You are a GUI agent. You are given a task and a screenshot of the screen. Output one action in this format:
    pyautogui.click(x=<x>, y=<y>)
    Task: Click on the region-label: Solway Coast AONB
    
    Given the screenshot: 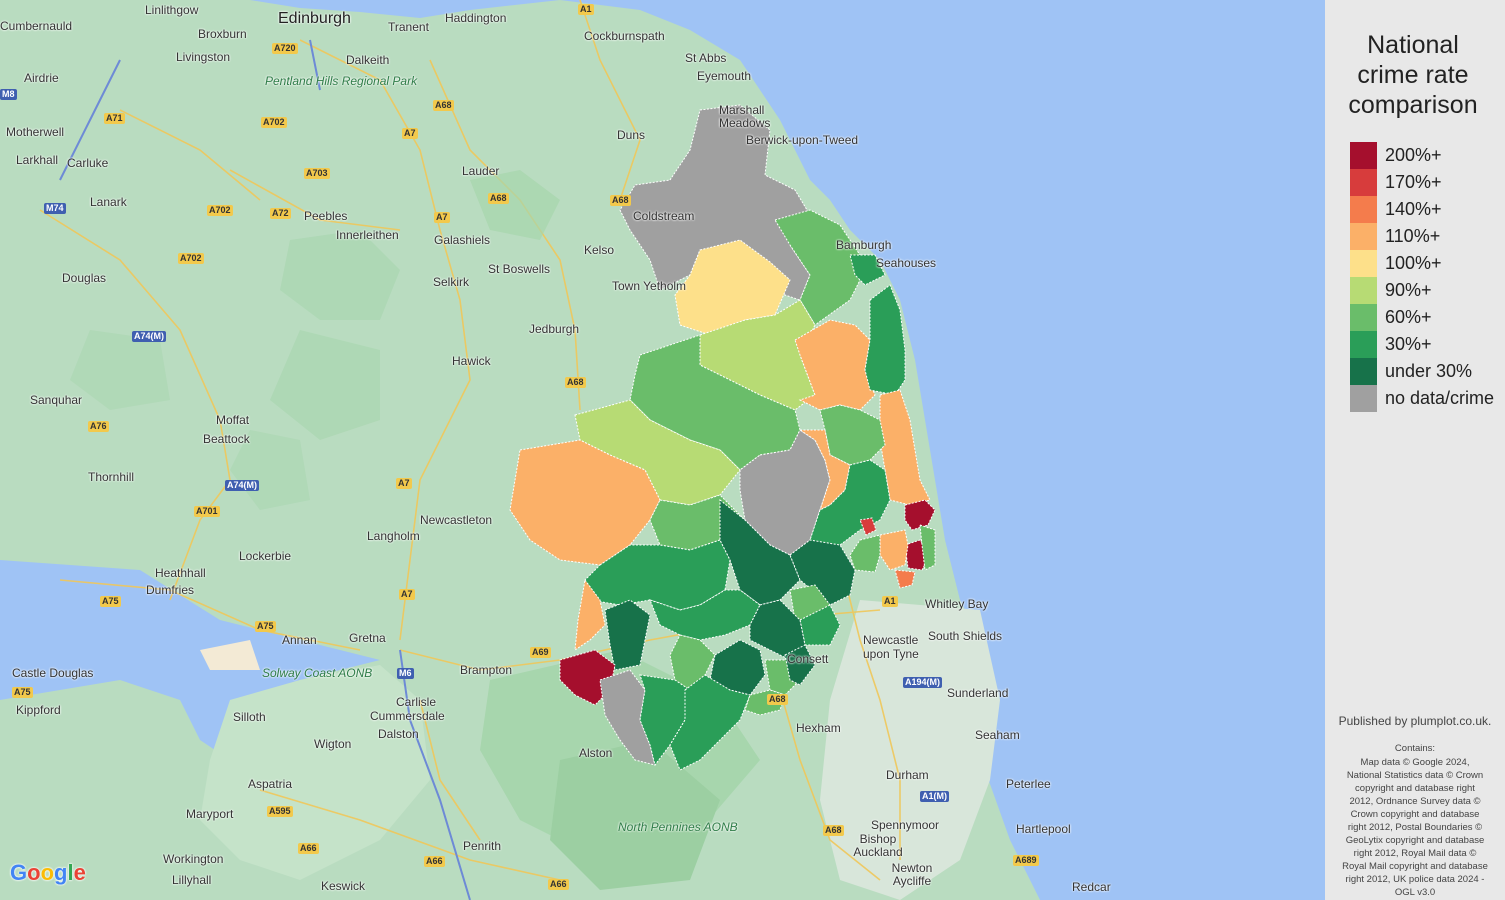 What is the action you would take?
    pyautogui.click(x=317, y=673)
    